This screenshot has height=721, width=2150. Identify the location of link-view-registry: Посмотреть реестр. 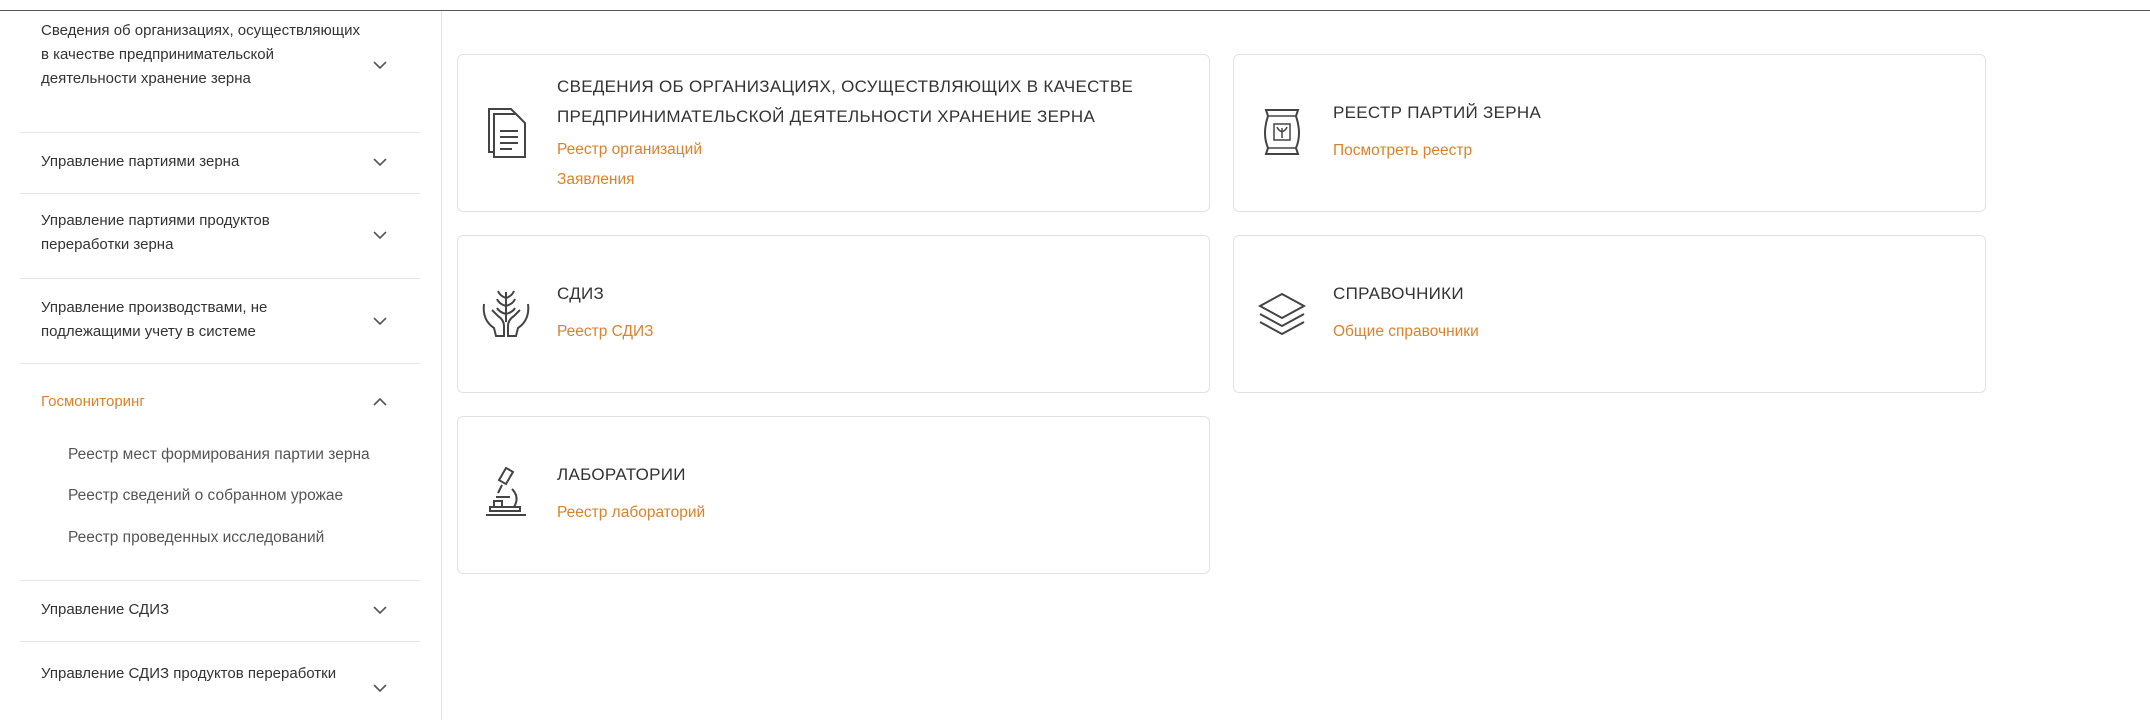
(1402, 151).